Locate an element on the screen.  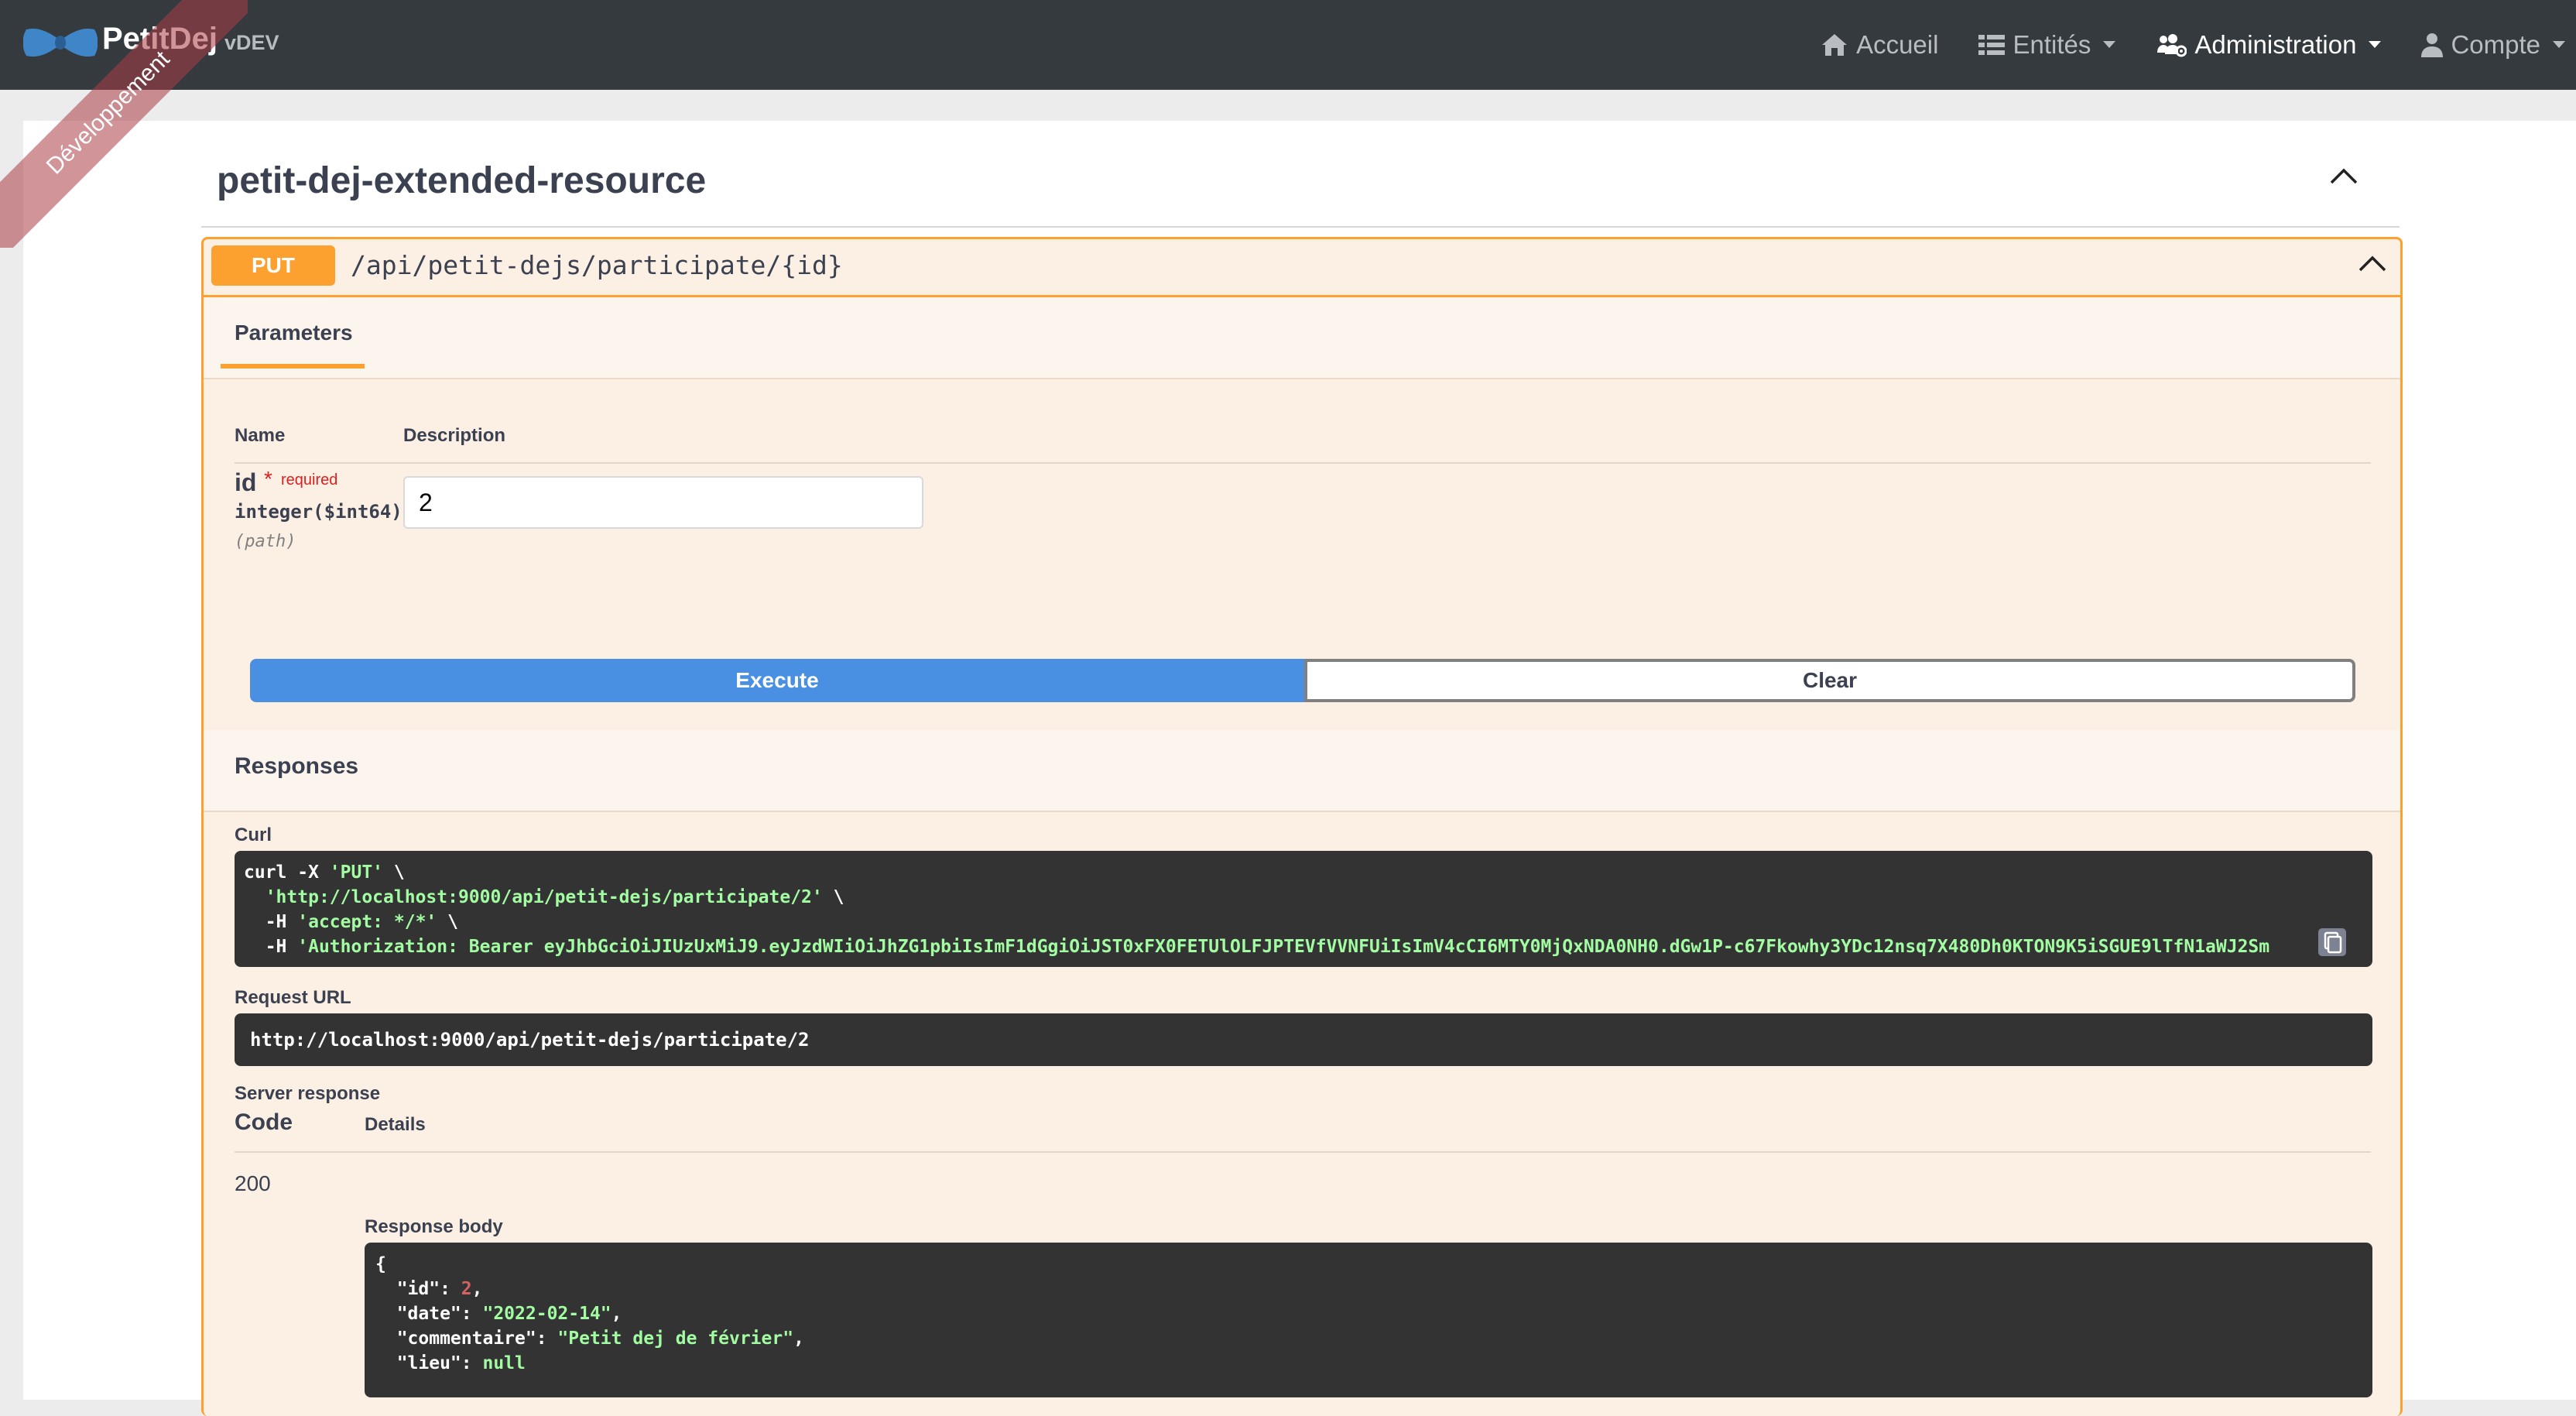
operation-summary: PUT /api/petit-dejs/participate/{id} is located at coordinates (1302, 268).